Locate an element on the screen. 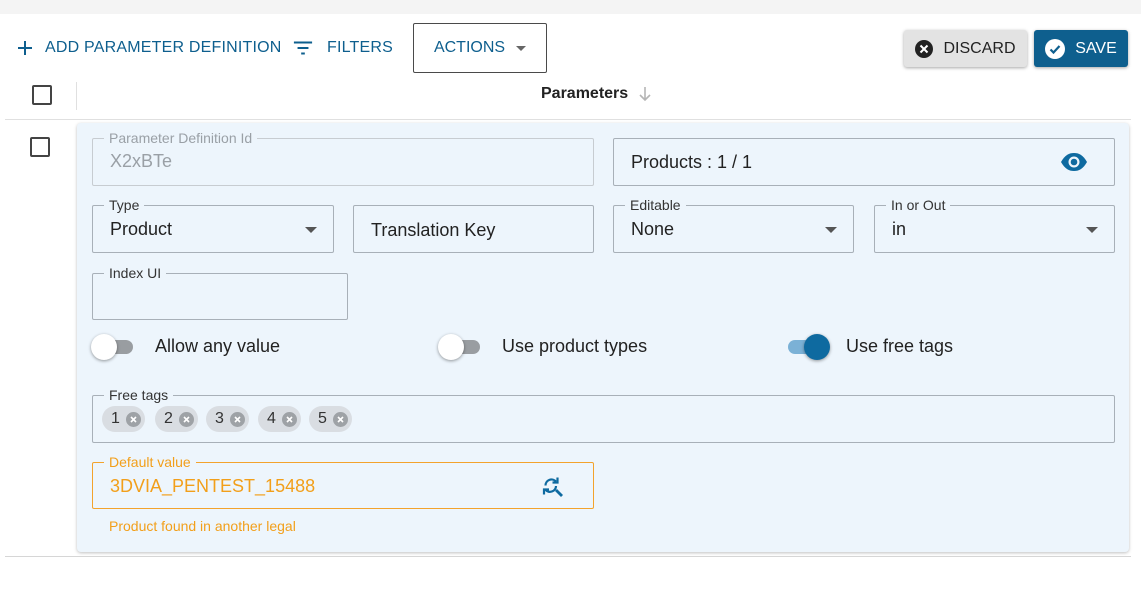 This screenshot has width=1141, height=610. tag-chip-label: 3 is located at coordinates (219, 418).